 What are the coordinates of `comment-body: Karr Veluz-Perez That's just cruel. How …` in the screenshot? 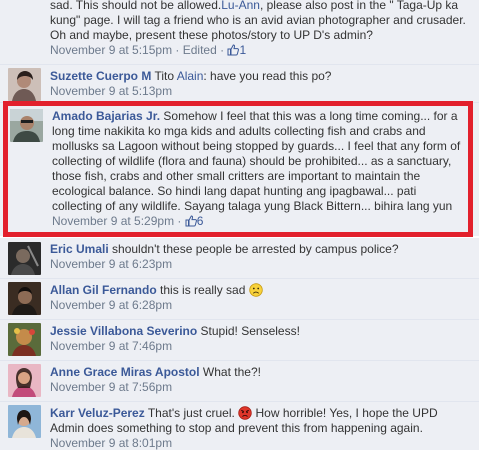 It's located at (260, 428).